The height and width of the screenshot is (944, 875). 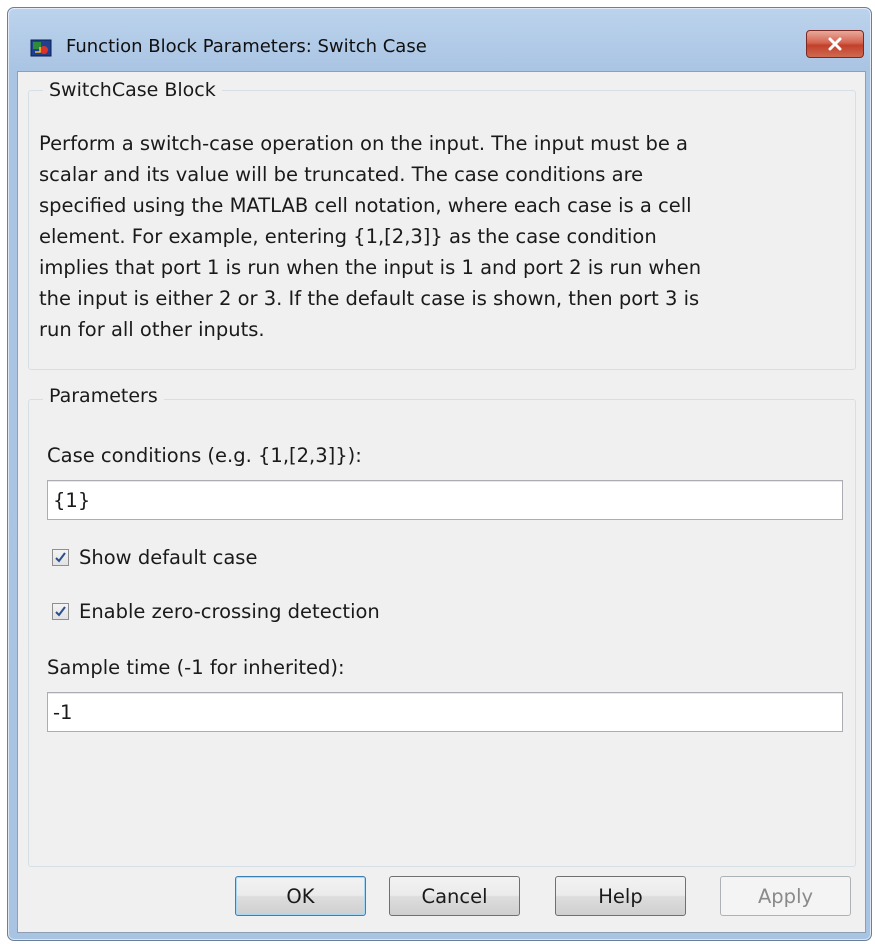 I want to click on case-conditions-input, so click(x=445, y=500).